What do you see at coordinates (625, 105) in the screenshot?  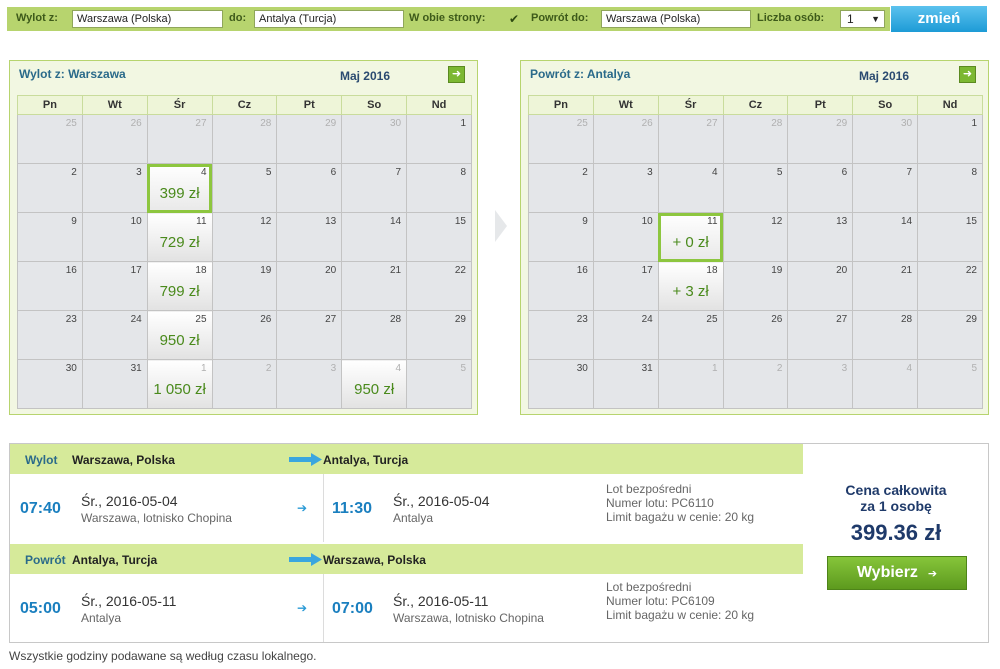 I see `weekday-header: Wt` at bounding box center [625, 105].